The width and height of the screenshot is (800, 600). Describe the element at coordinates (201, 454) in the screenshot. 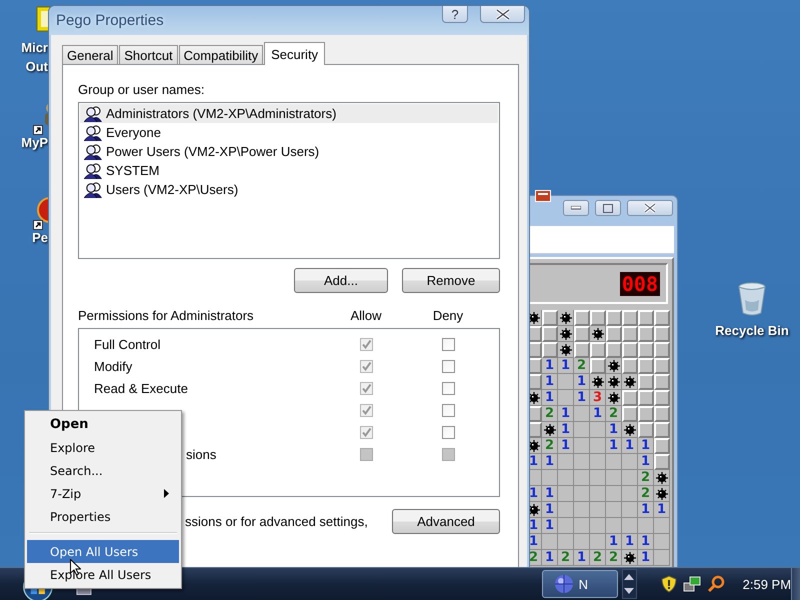

I see `permission-label: sions` at that location.